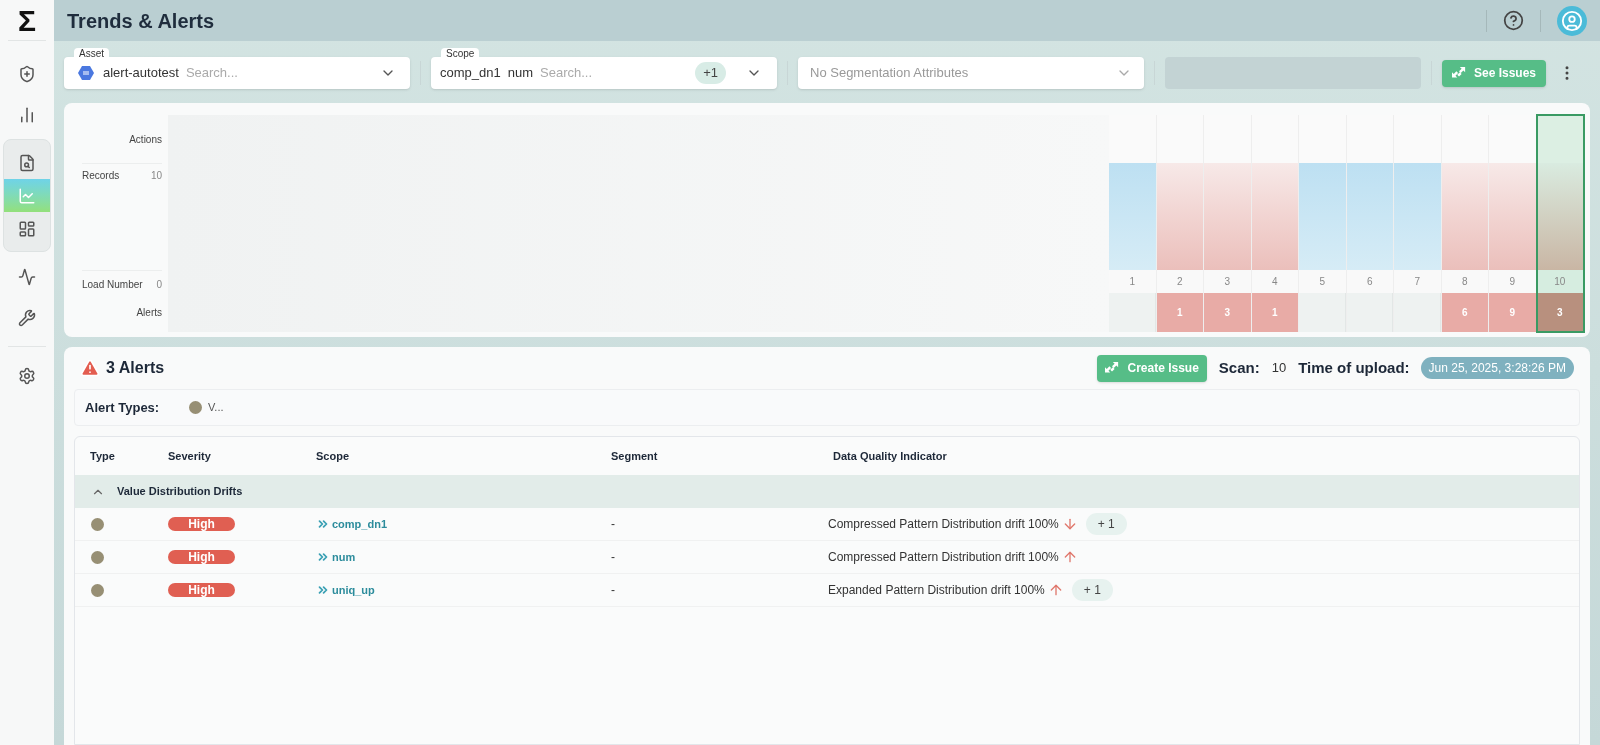 The image size is (1600, 745). I want to click on load-column: 10 3, so click(1560, 223).